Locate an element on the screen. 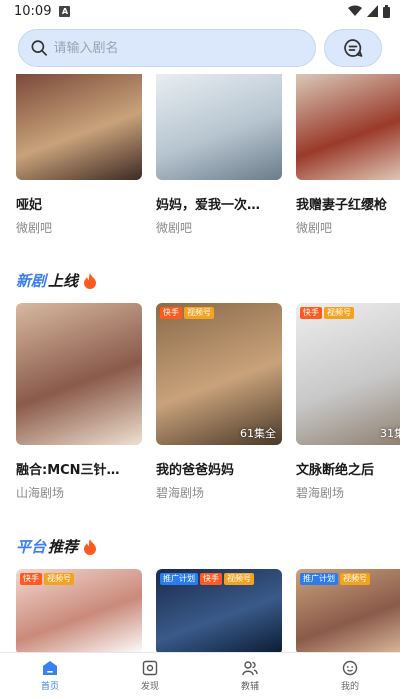 The height and width of the screenshot is (699, 400). drama-card: 快手 视频号 is located at coordinates (79, 610).